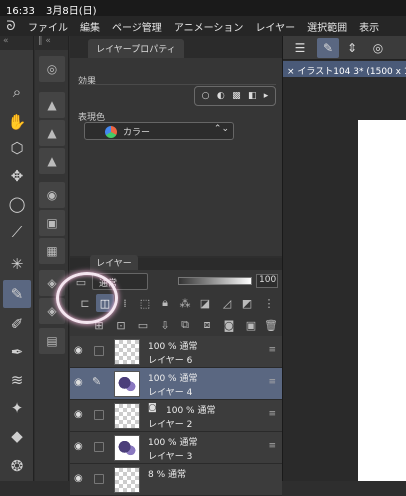 Image resolution: width=406 pixels, height=496 pixels. I want to click on edit-mode-icon: ✎, so click(328, 48).